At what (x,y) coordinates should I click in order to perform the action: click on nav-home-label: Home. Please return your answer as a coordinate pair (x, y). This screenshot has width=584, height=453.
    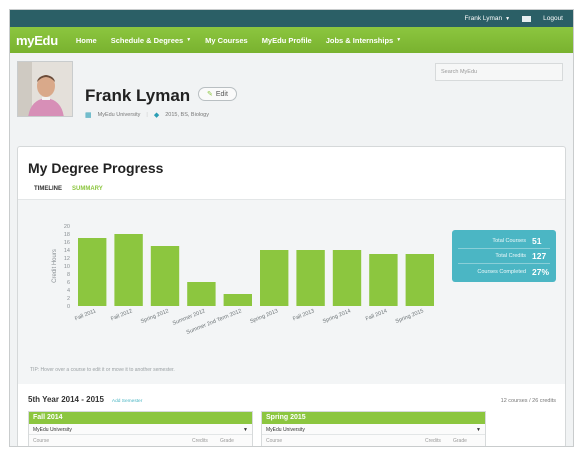
    Looking at the image, I should click on (86, 40).